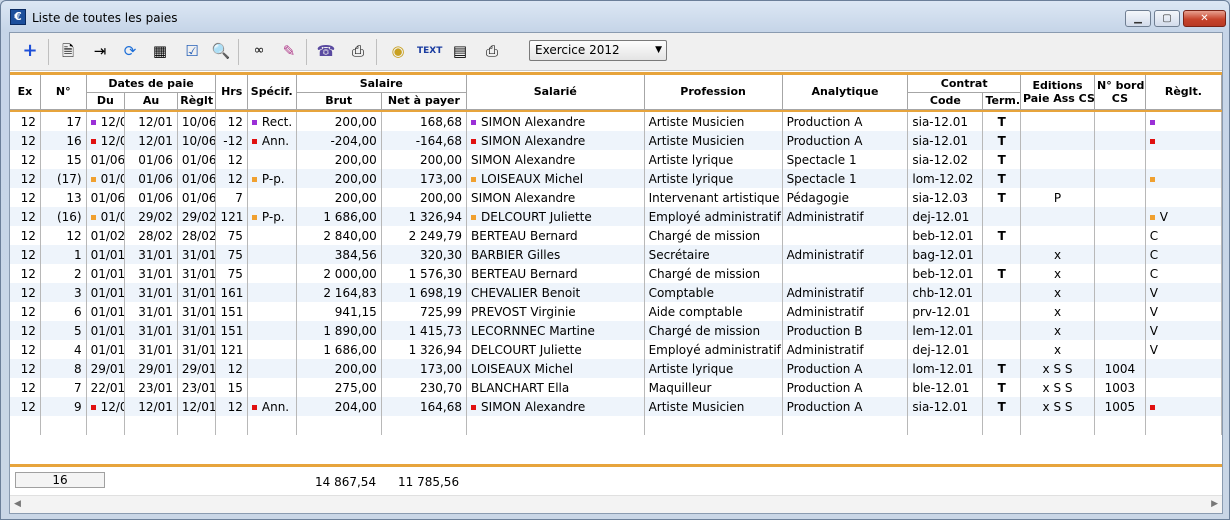 This screenshot has width=1230, height=520. Describe the element at coordinates (106, 101) in the screenshot. I see `col-header-du: Du` at that location.